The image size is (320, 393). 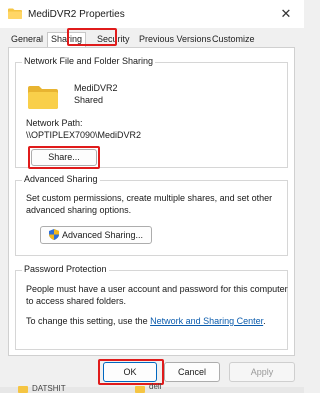 I want to click on network-path-label: Network Path:, so click(x=54, y=123).